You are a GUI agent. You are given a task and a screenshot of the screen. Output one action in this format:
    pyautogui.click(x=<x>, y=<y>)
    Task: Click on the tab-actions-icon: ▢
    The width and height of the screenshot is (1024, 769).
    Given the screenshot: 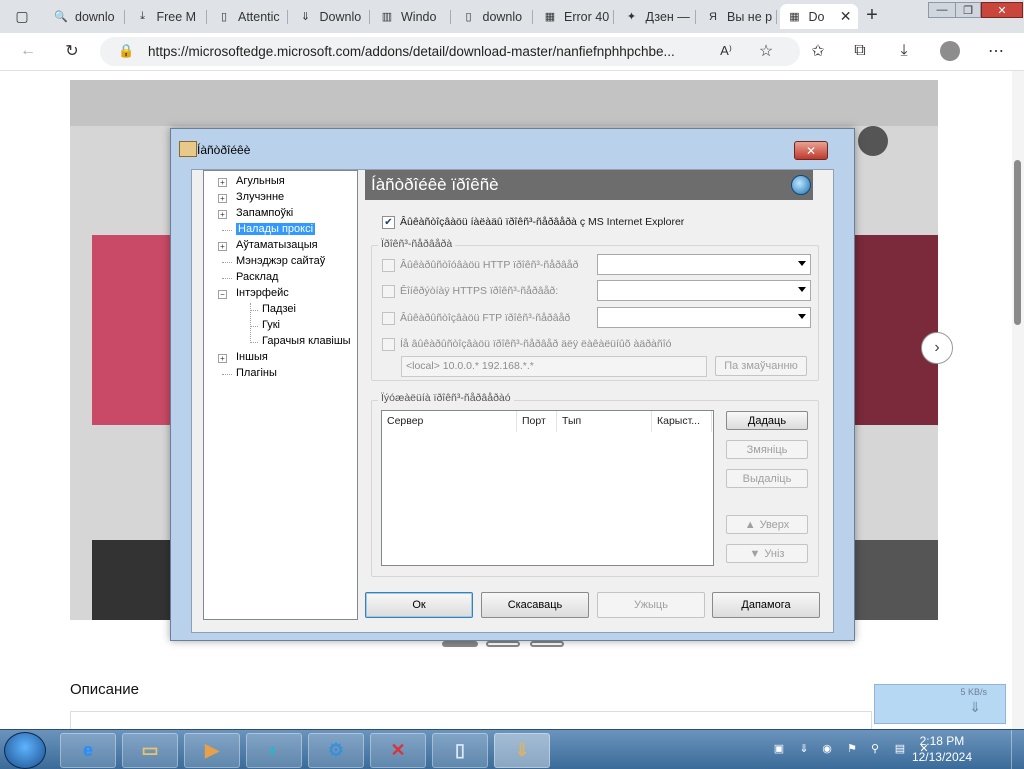 What is the action you would take?
    pyautogui.click(x=22, y=16)
    